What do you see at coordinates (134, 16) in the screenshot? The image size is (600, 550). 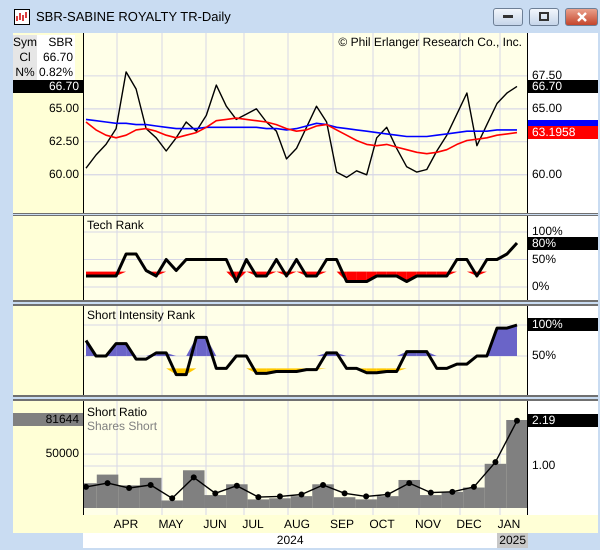 I see `window-title: SBR-SABINE ROYALTY TR-Daily` at bounding box center [134, 16].